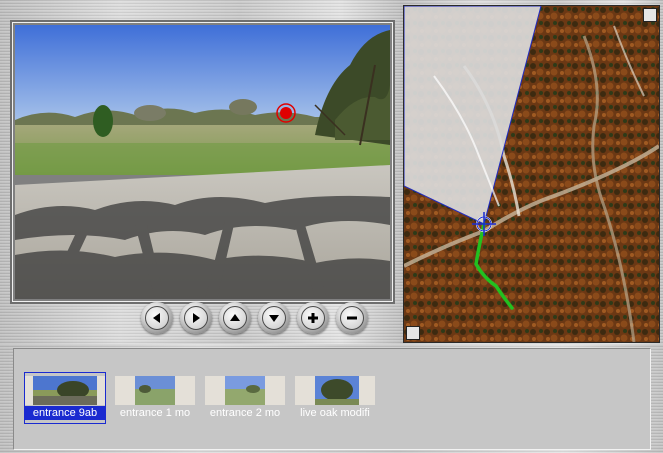 The height and width of the screenshot is (453, 663). Describe the element at coordinates (155, 413) in the screenshot. I see `thumbnail-label: entrance 1 mo` at that location.